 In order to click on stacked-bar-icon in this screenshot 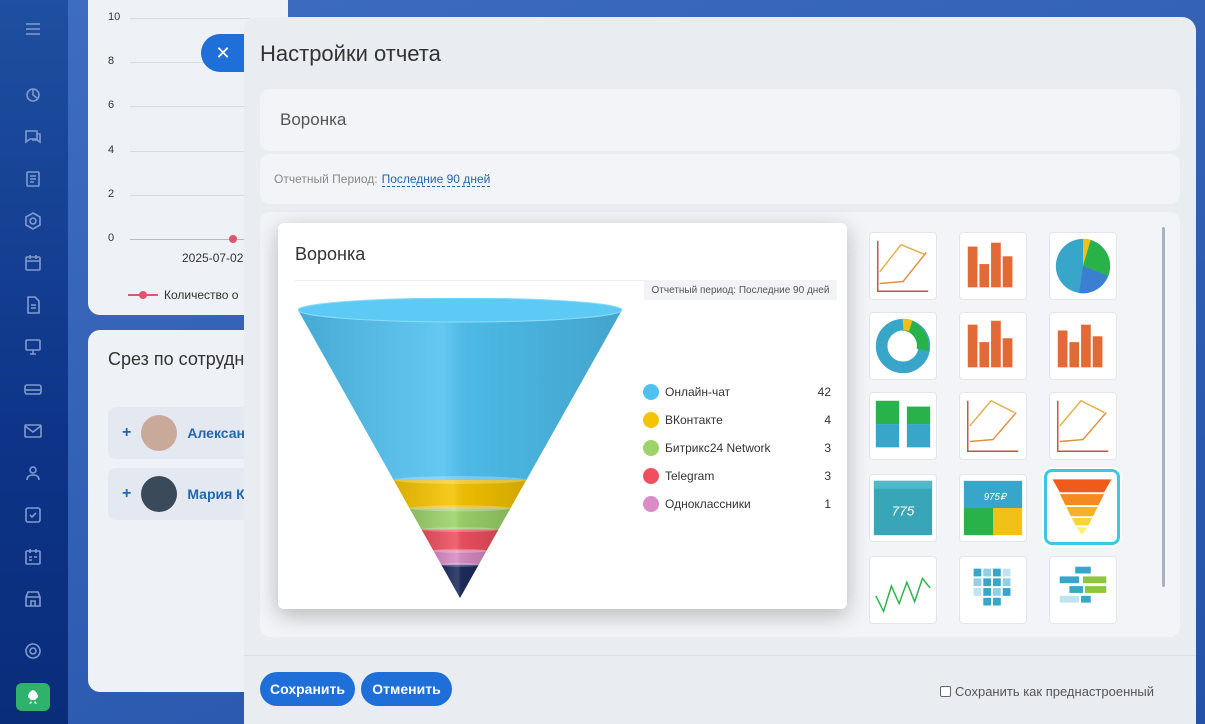, I will do `click(903, 424)`.